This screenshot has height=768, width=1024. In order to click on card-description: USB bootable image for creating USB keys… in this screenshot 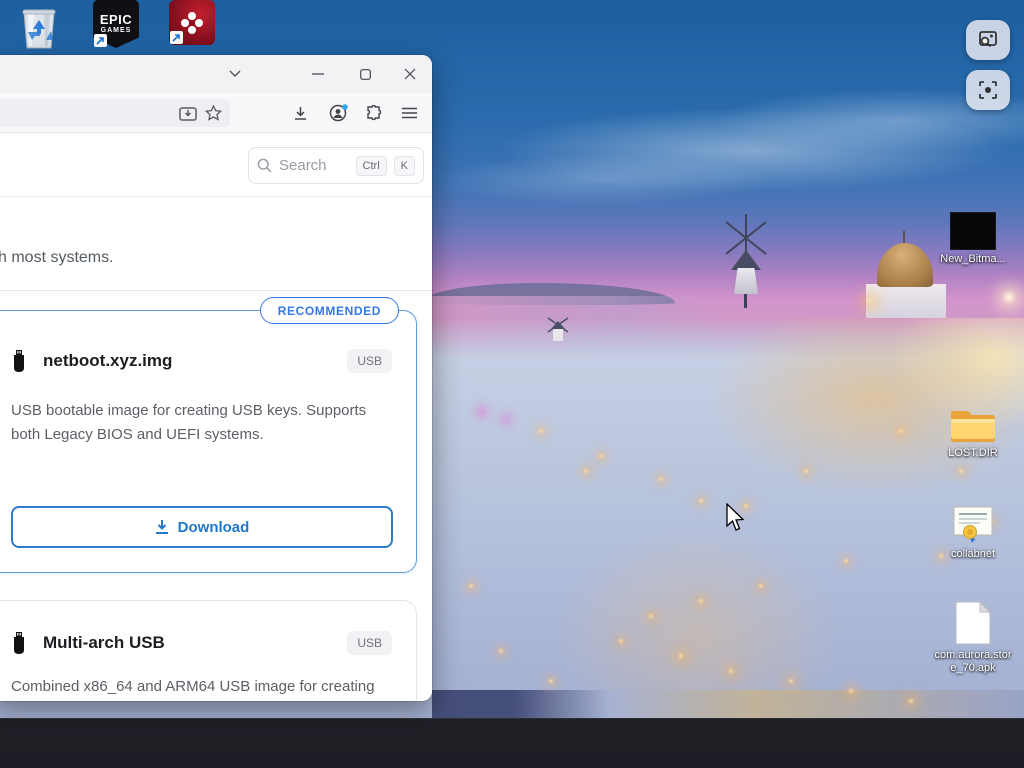, I will do `click(189, 422)`.